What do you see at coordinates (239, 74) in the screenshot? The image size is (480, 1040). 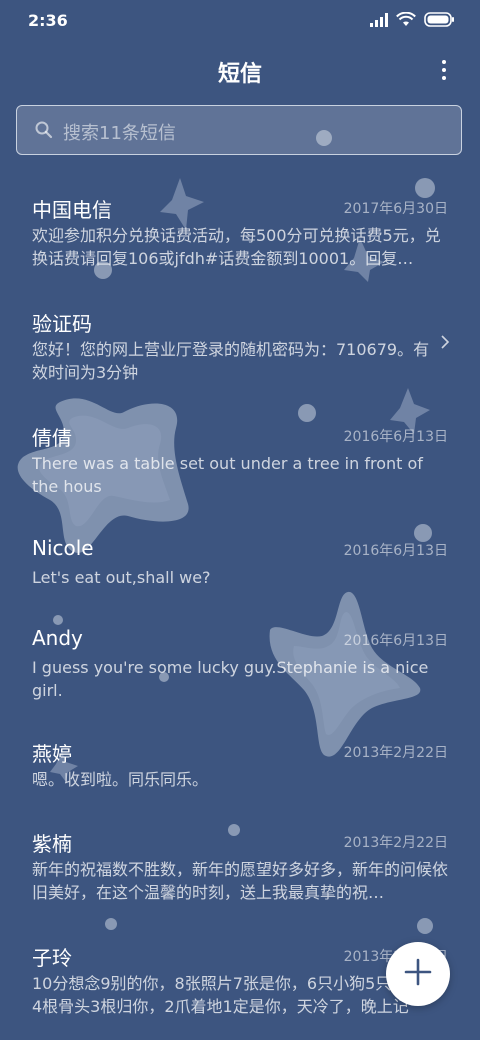 I see `page-title: 短信` at bounding box center [239, 74].